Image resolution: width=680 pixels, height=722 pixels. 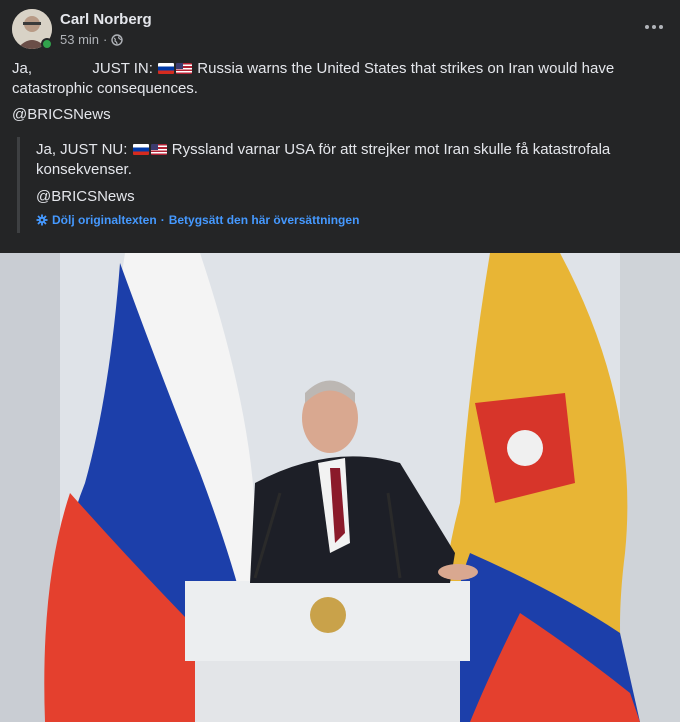 I want to click on translation-handle: @BRICSNews, so click(x=85, y=196).